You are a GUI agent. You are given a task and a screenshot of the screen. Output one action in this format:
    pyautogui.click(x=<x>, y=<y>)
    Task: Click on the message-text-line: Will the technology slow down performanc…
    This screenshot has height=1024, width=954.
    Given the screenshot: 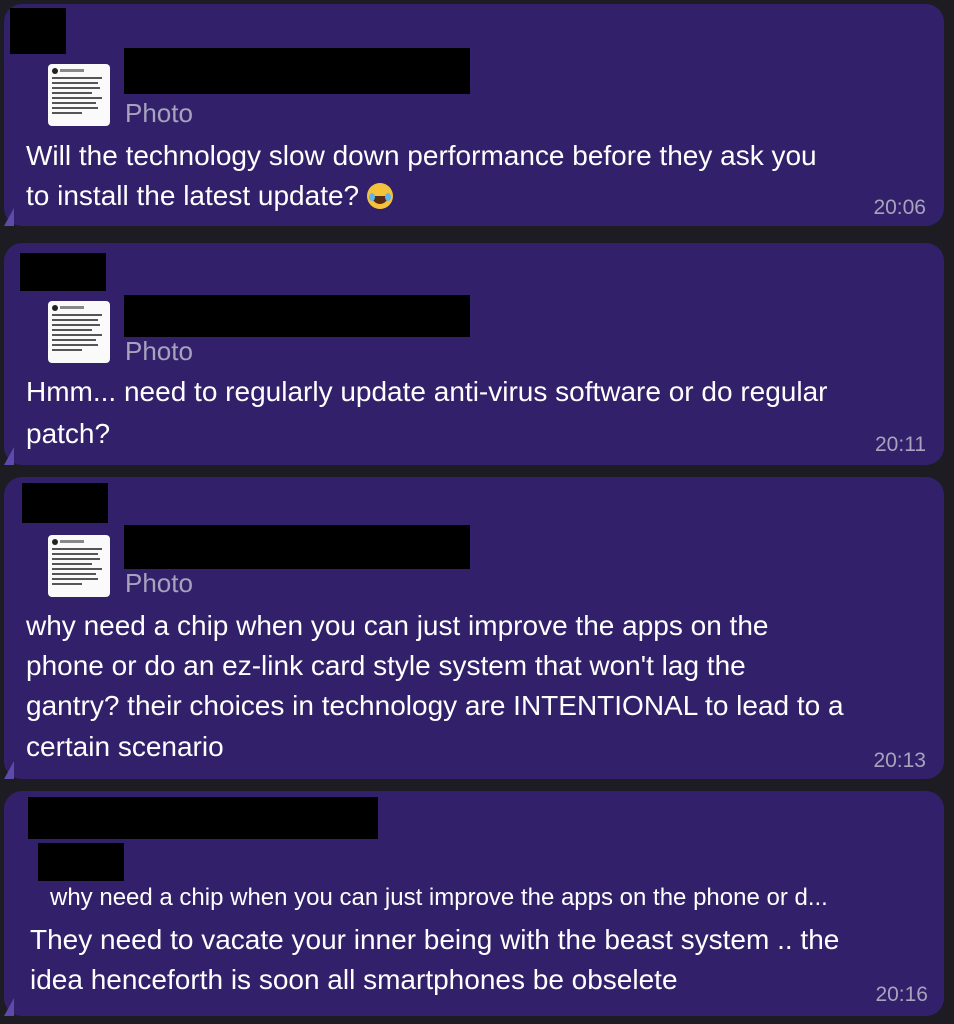 What is the action you would take?
    pyautogui.click(x=421, y=155)
    